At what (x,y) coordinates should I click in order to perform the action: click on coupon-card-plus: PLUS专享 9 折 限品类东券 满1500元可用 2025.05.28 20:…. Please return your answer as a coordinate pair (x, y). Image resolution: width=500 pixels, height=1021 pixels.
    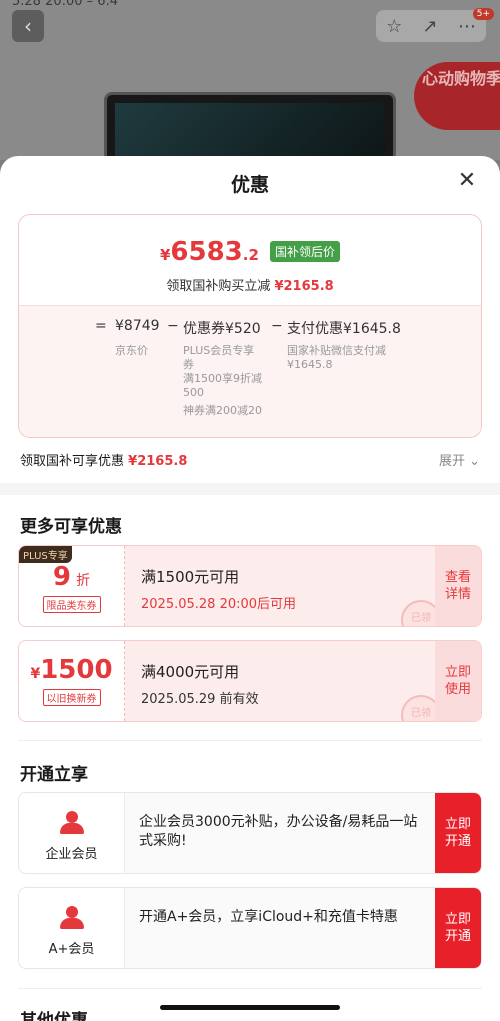
    Looking at the image, I should click on (250, 586).